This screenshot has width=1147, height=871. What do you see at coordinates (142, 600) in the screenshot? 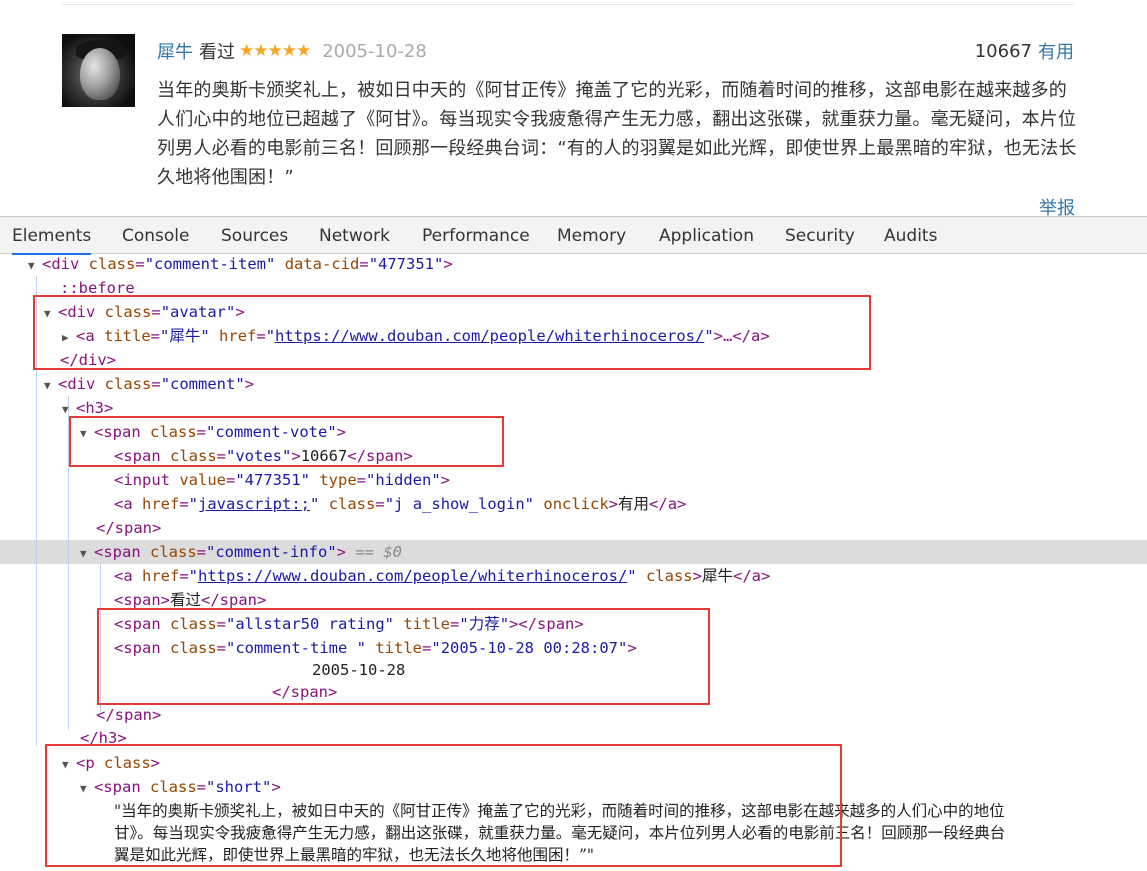
I see `tag: <span>` at bounding box center [142, 600].